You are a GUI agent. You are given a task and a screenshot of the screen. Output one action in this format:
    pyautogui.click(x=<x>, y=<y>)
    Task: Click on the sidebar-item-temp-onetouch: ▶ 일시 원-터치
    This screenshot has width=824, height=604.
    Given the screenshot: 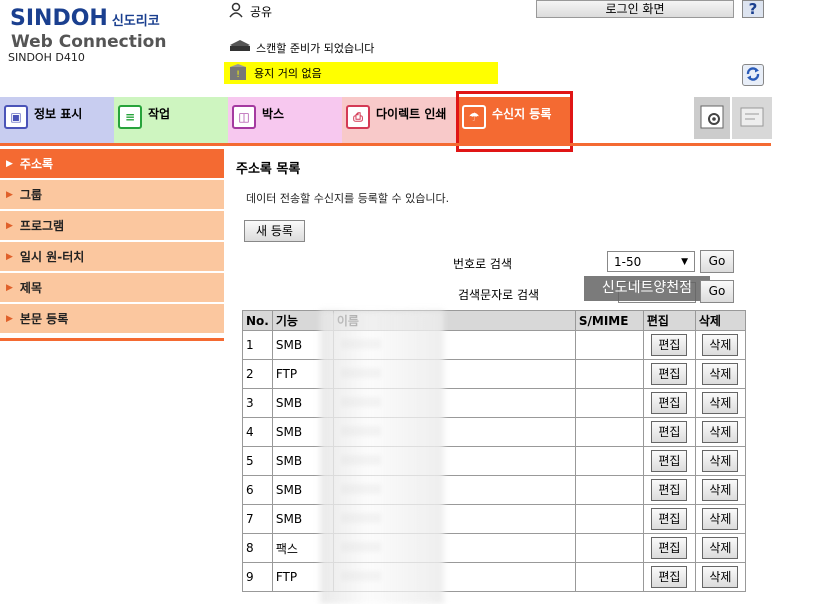 What is the action you would take?
    pyautogui.click(x=112, y=256)
    